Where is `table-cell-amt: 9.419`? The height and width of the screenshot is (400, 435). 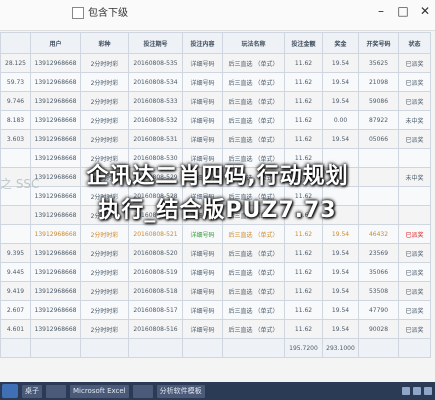
table-cell-amt: 9.419 is located at coordinates (15, 291).